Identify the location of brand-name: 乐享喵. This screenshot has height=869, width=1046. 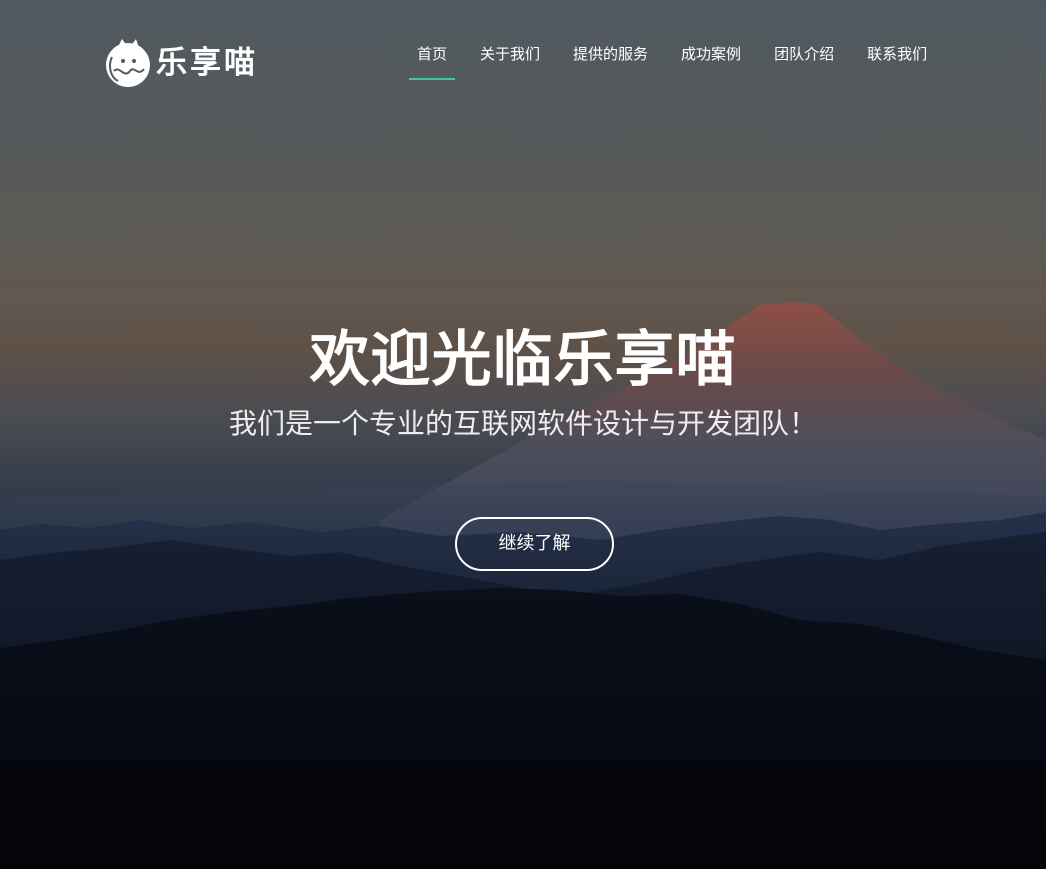
(207, 62).